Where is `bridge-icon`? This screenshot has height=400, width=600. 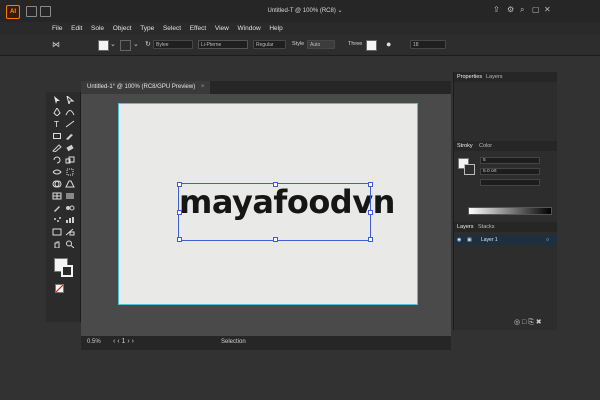 bridge-icon is located at coordinates (31, 11).